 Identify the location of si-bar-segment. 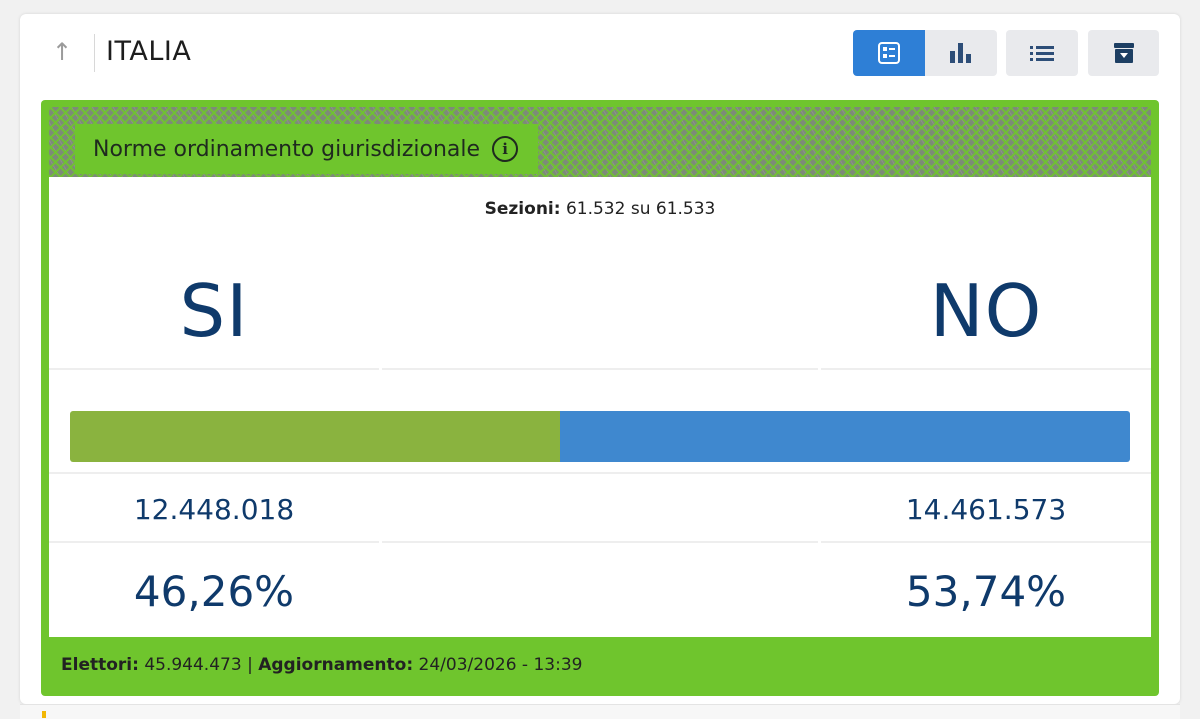
(315, 436).